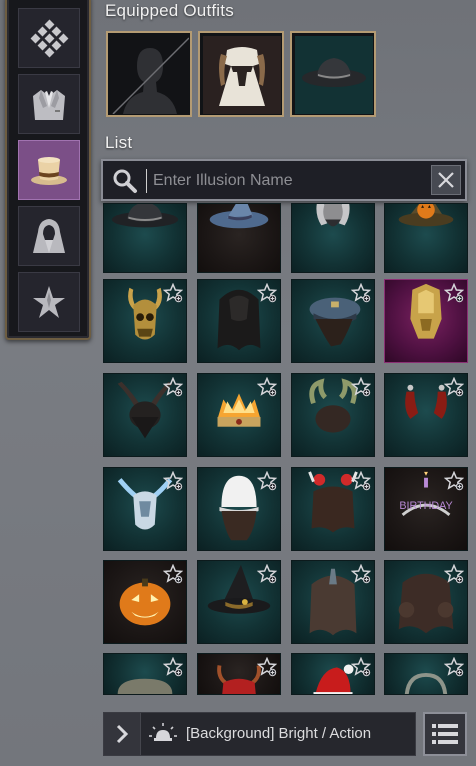 The width and height of the screenshot is (476, 766). I want to click on lightbulb-icon, so click(163, 732).